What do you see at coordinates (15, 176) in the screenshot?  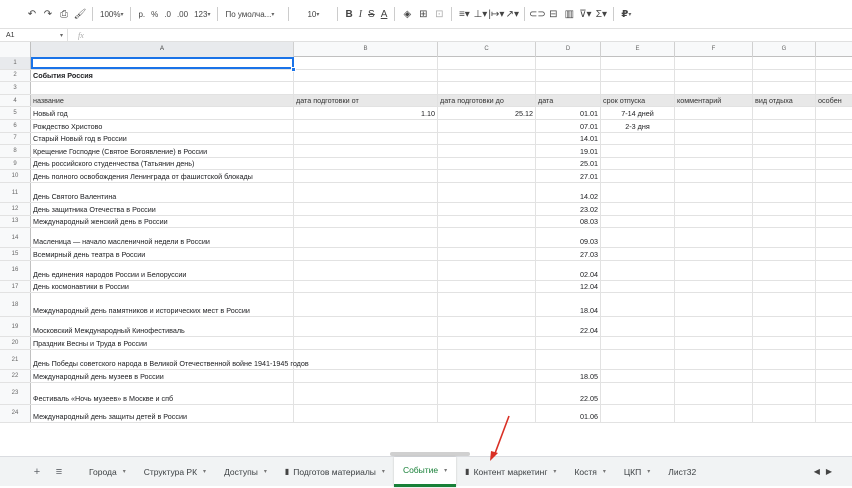 I see `row-header: 10` at bounding box center [15, 176].